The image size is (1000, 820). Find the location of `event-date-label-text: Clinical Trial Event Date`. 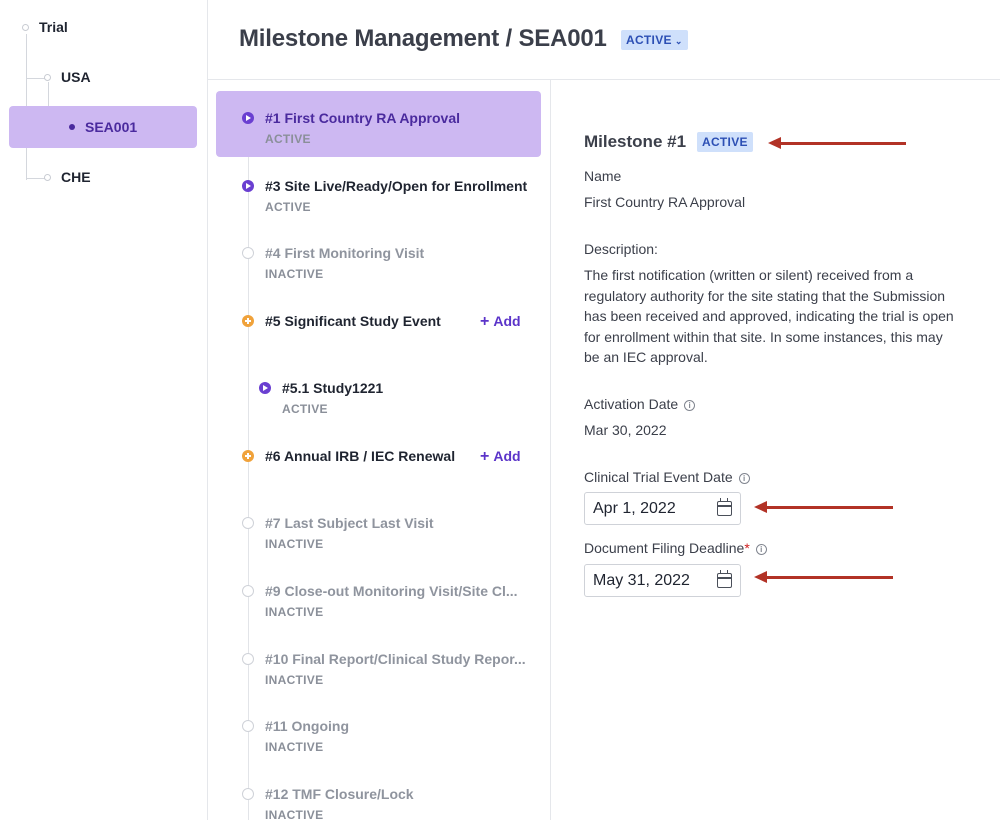

event-date-label-text: Clinical Trial Event Date is located at coordinates (658, 477).